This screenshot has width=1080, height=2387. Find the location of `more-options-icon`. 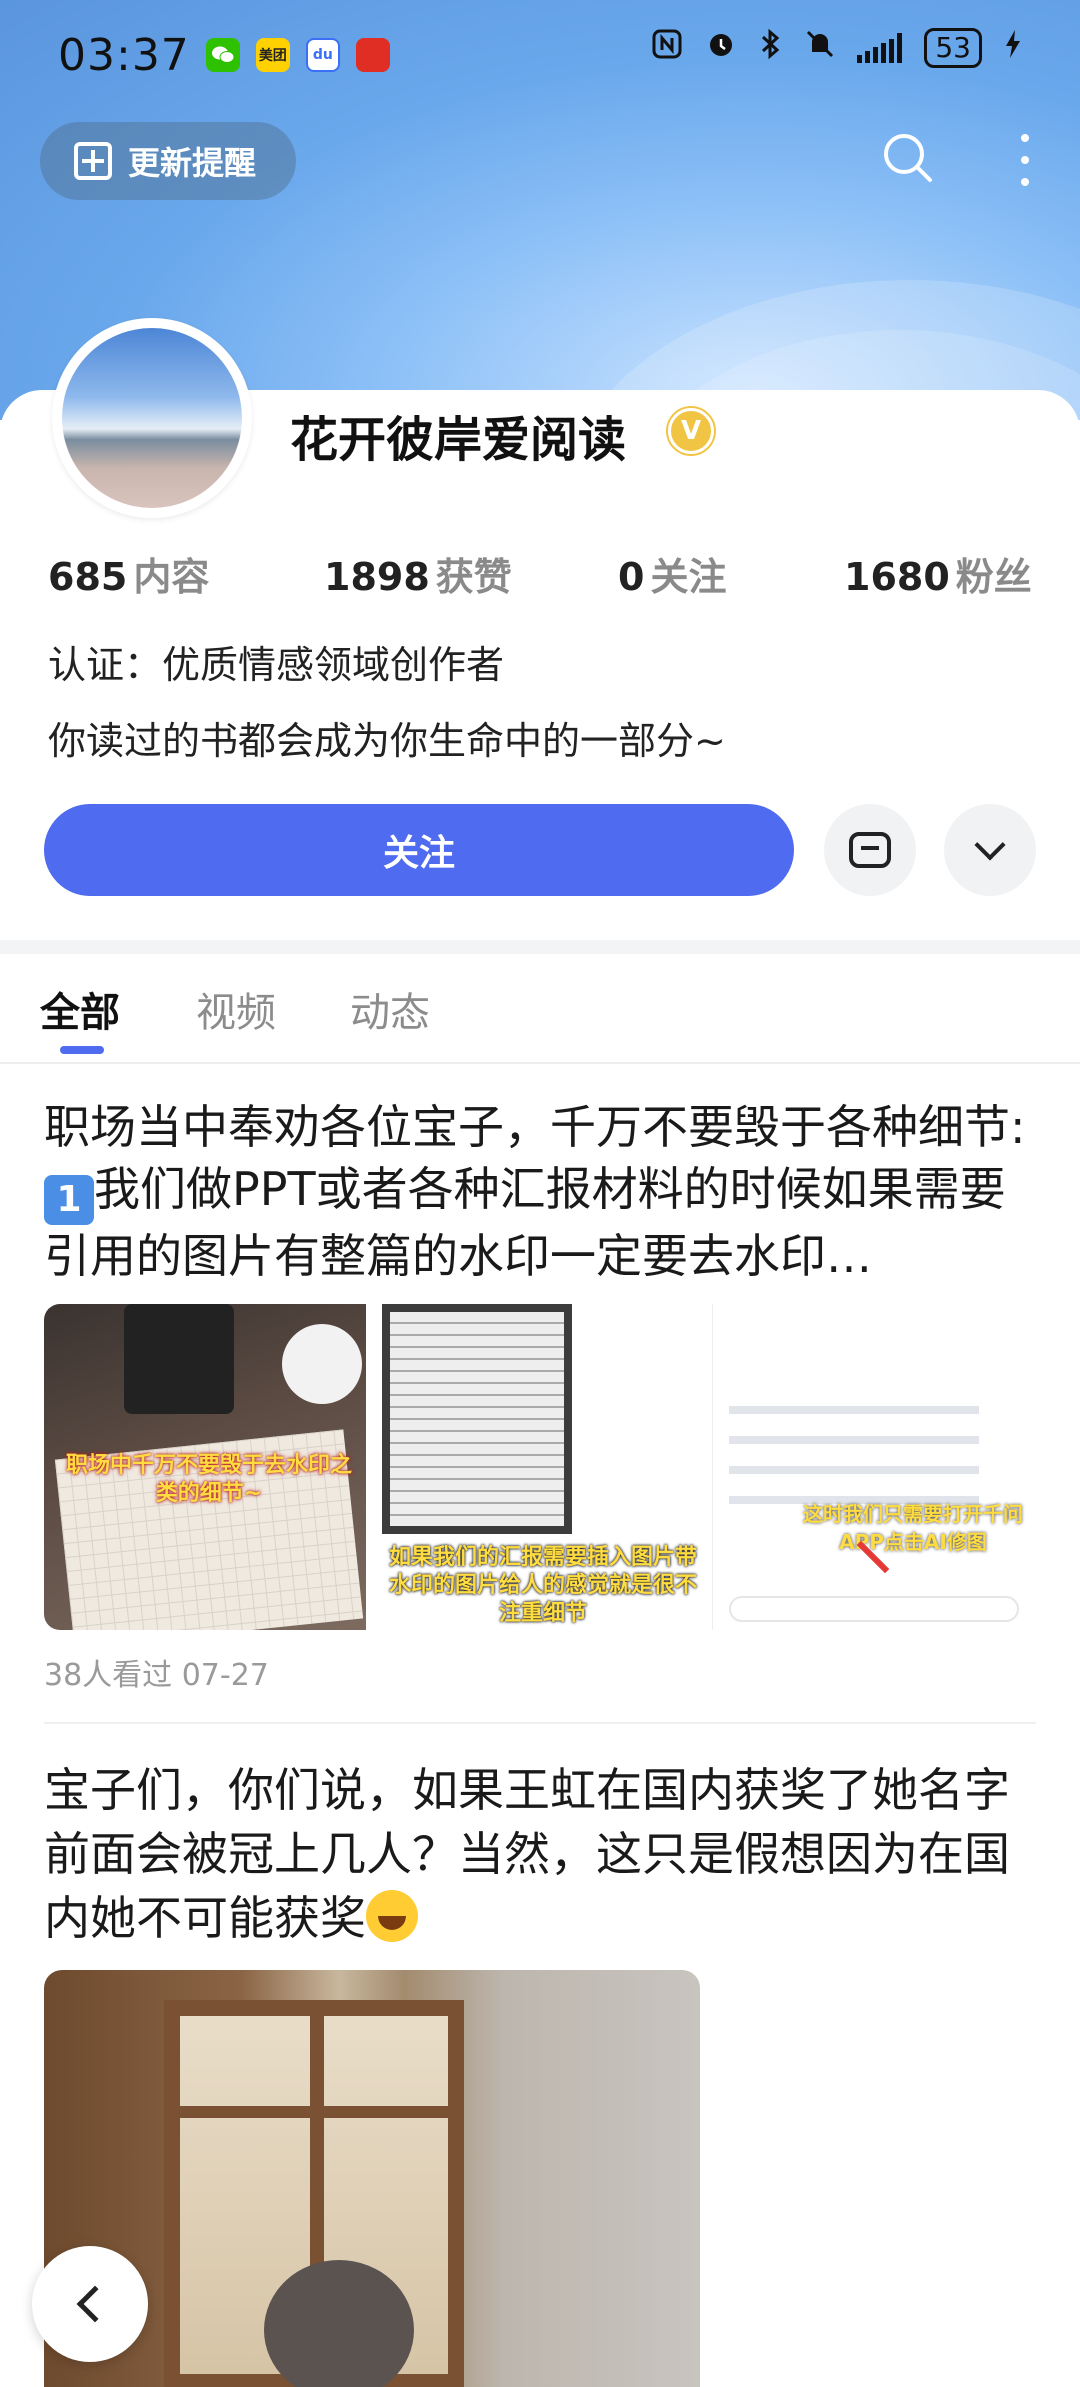

more-options-icon is located at coordinates (1025, 160).